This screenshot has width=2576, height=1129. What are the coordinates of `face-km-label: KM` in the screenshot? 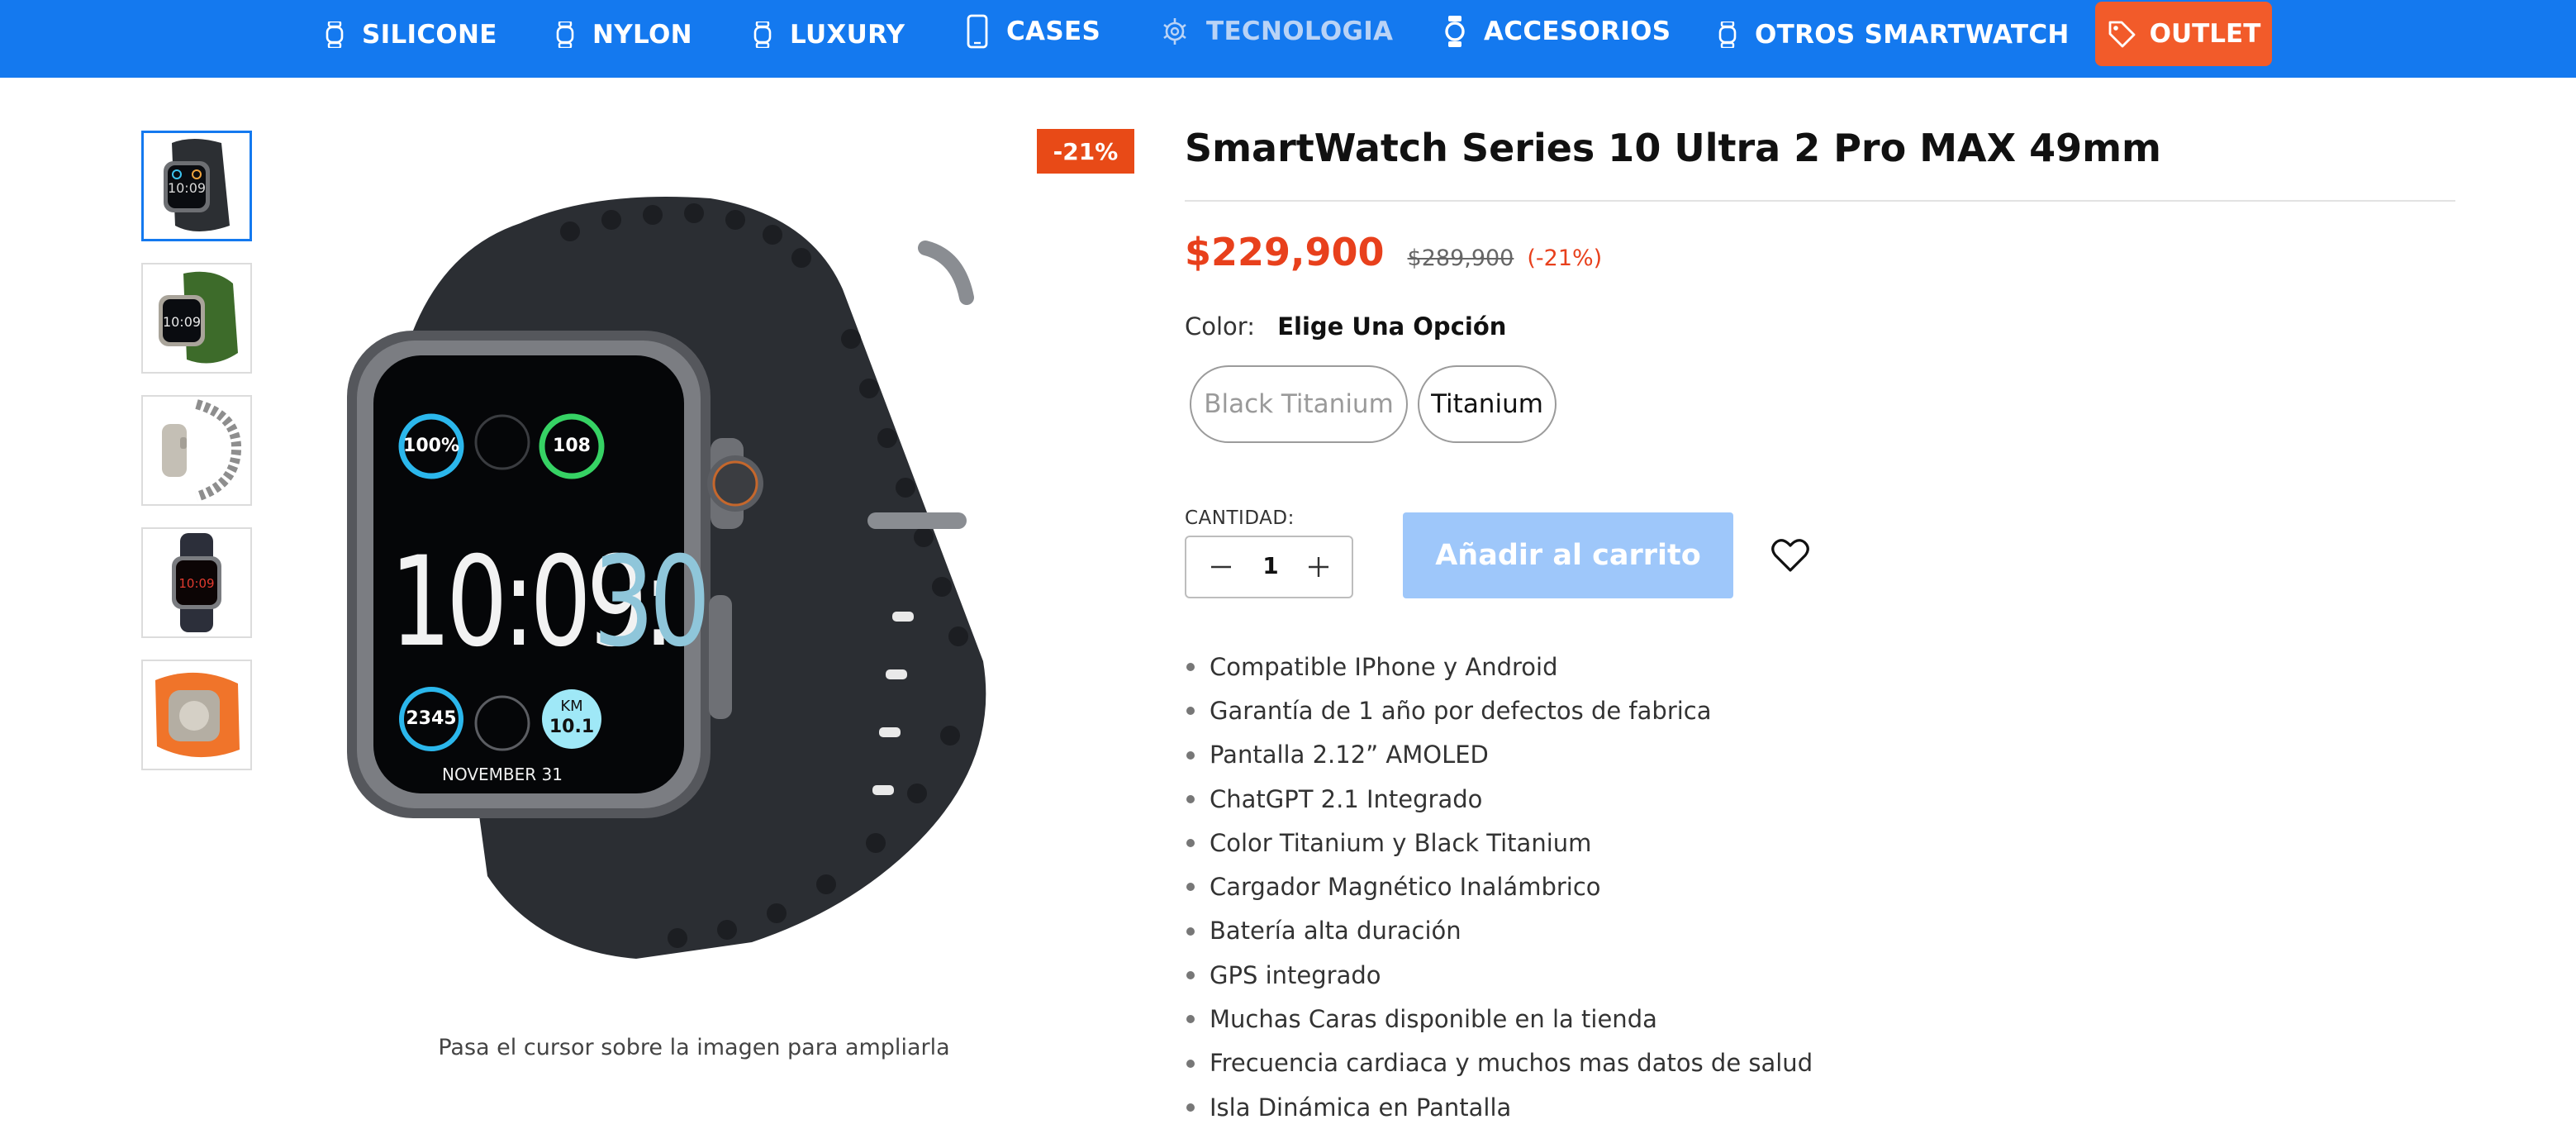 It's located at (571, 706).